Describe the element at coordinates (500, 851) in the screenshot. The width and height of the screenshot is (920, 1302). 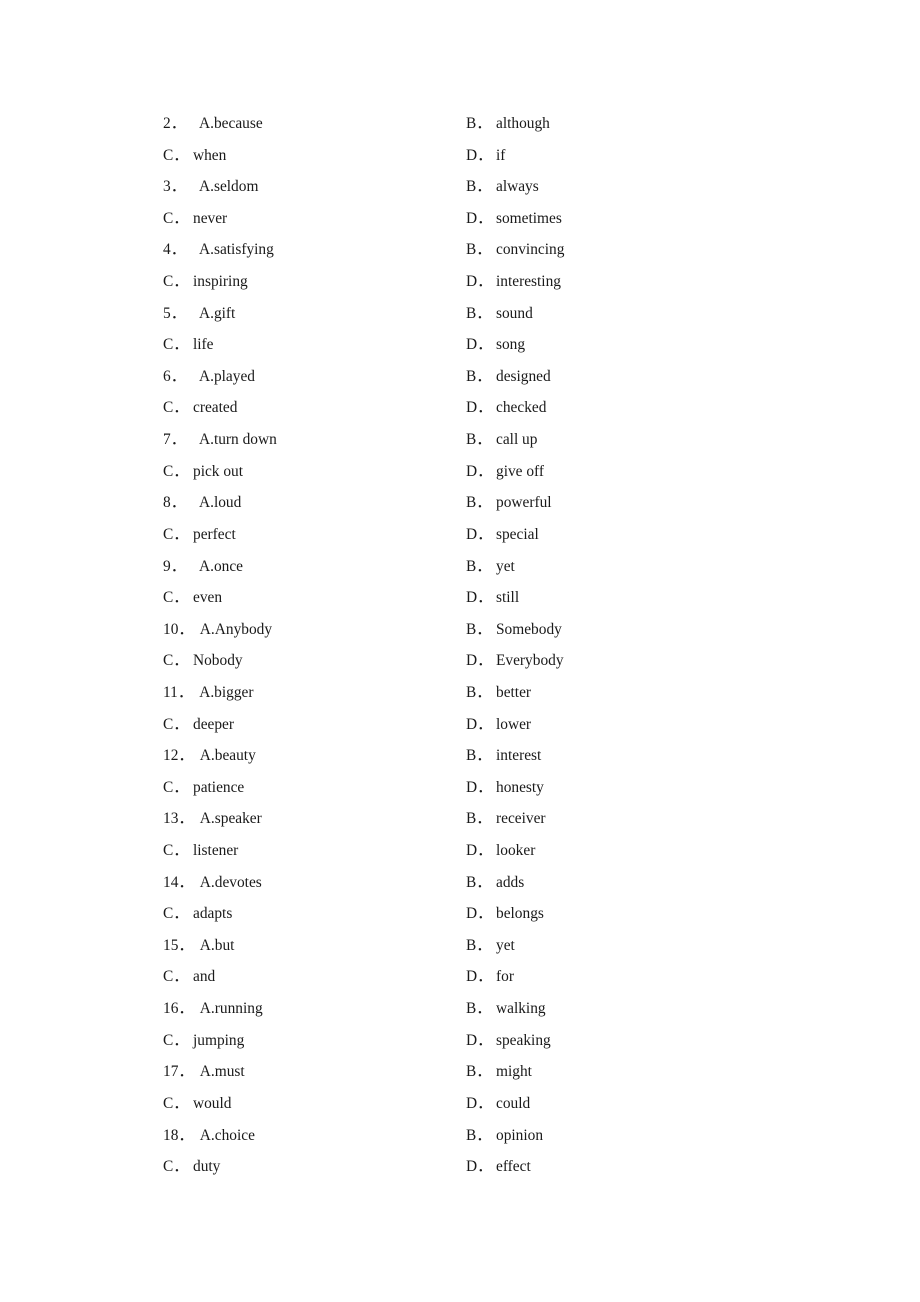
I see `option-d-cell: D． looker` at that location.